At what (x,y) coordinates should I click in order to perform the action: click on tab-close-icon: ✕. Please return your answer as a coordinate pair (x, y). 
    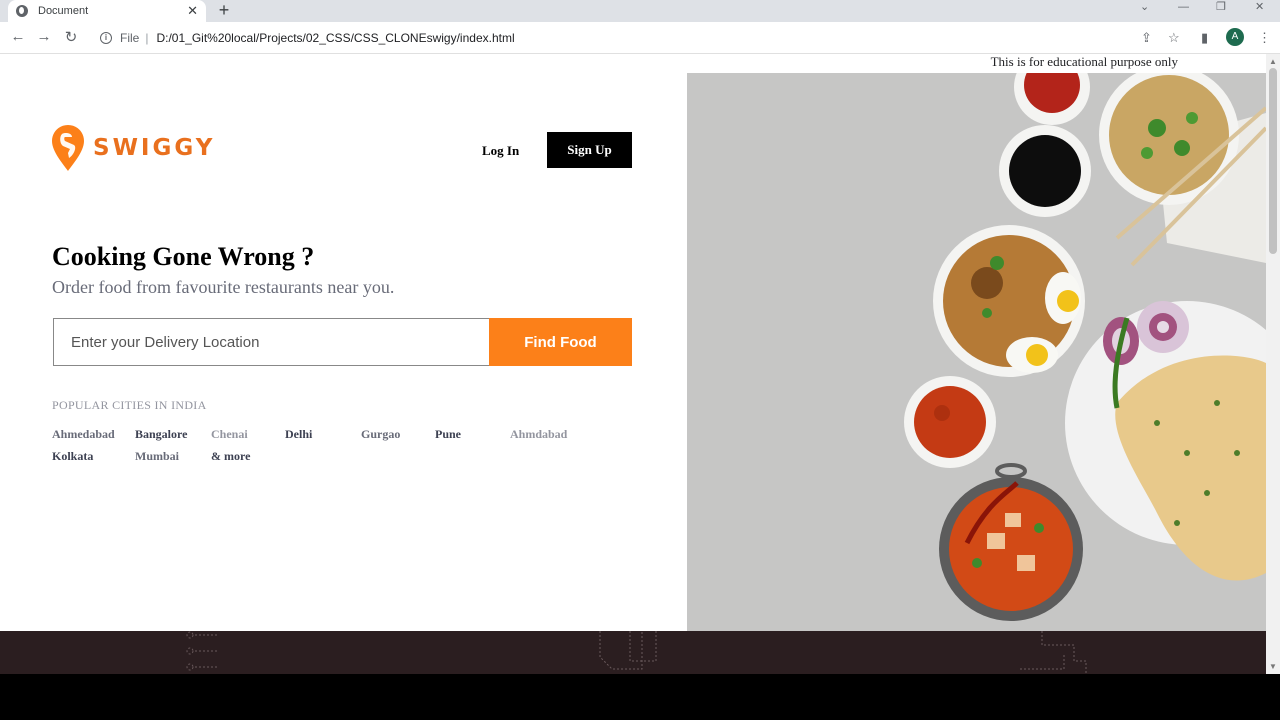
    Looking at the image, I should click on (192, 11).